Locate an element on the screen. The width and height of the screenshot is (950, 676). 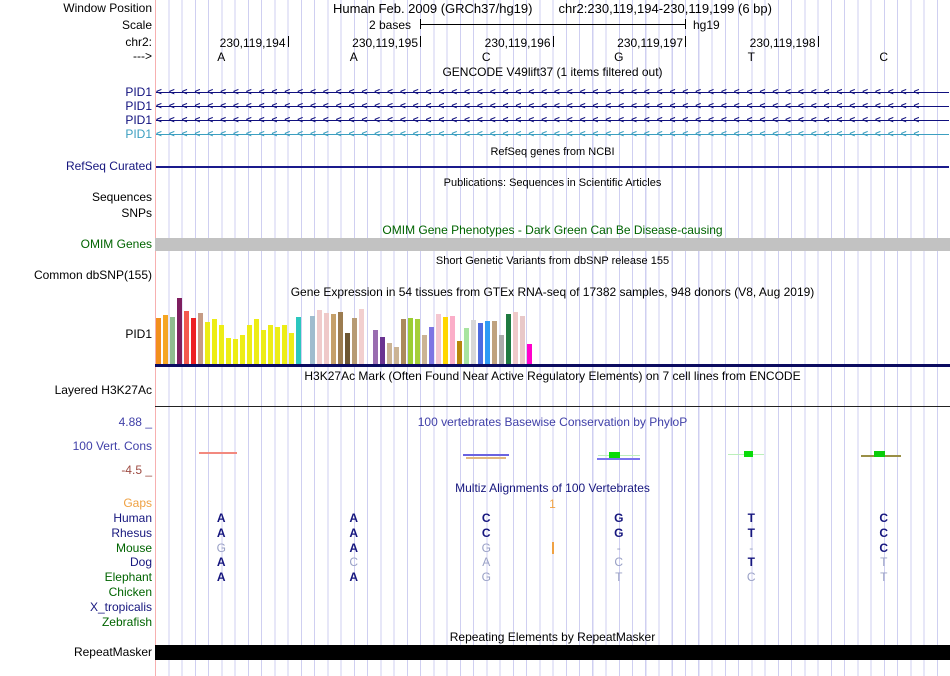
refseq-curated-label: RefSeq Curated is located at coordinates (76, 166).